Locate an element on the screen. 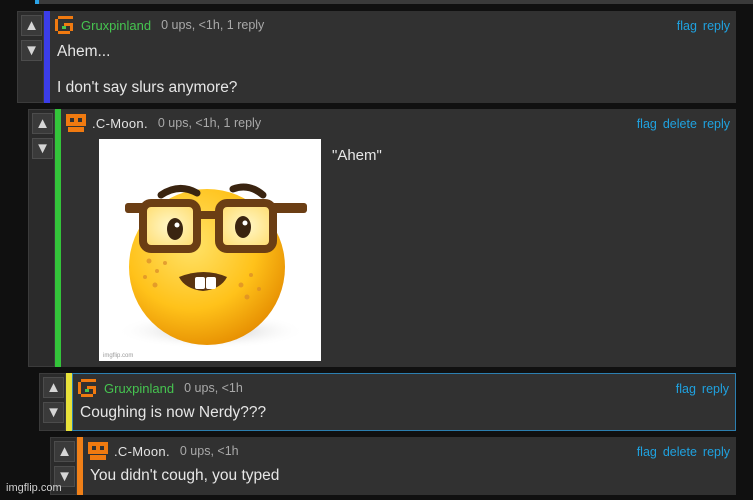 The height and width of the screenshot is (500, 753). comment-text-line: Coughing is now Nerdy??? is located at coordinates (173, 412).